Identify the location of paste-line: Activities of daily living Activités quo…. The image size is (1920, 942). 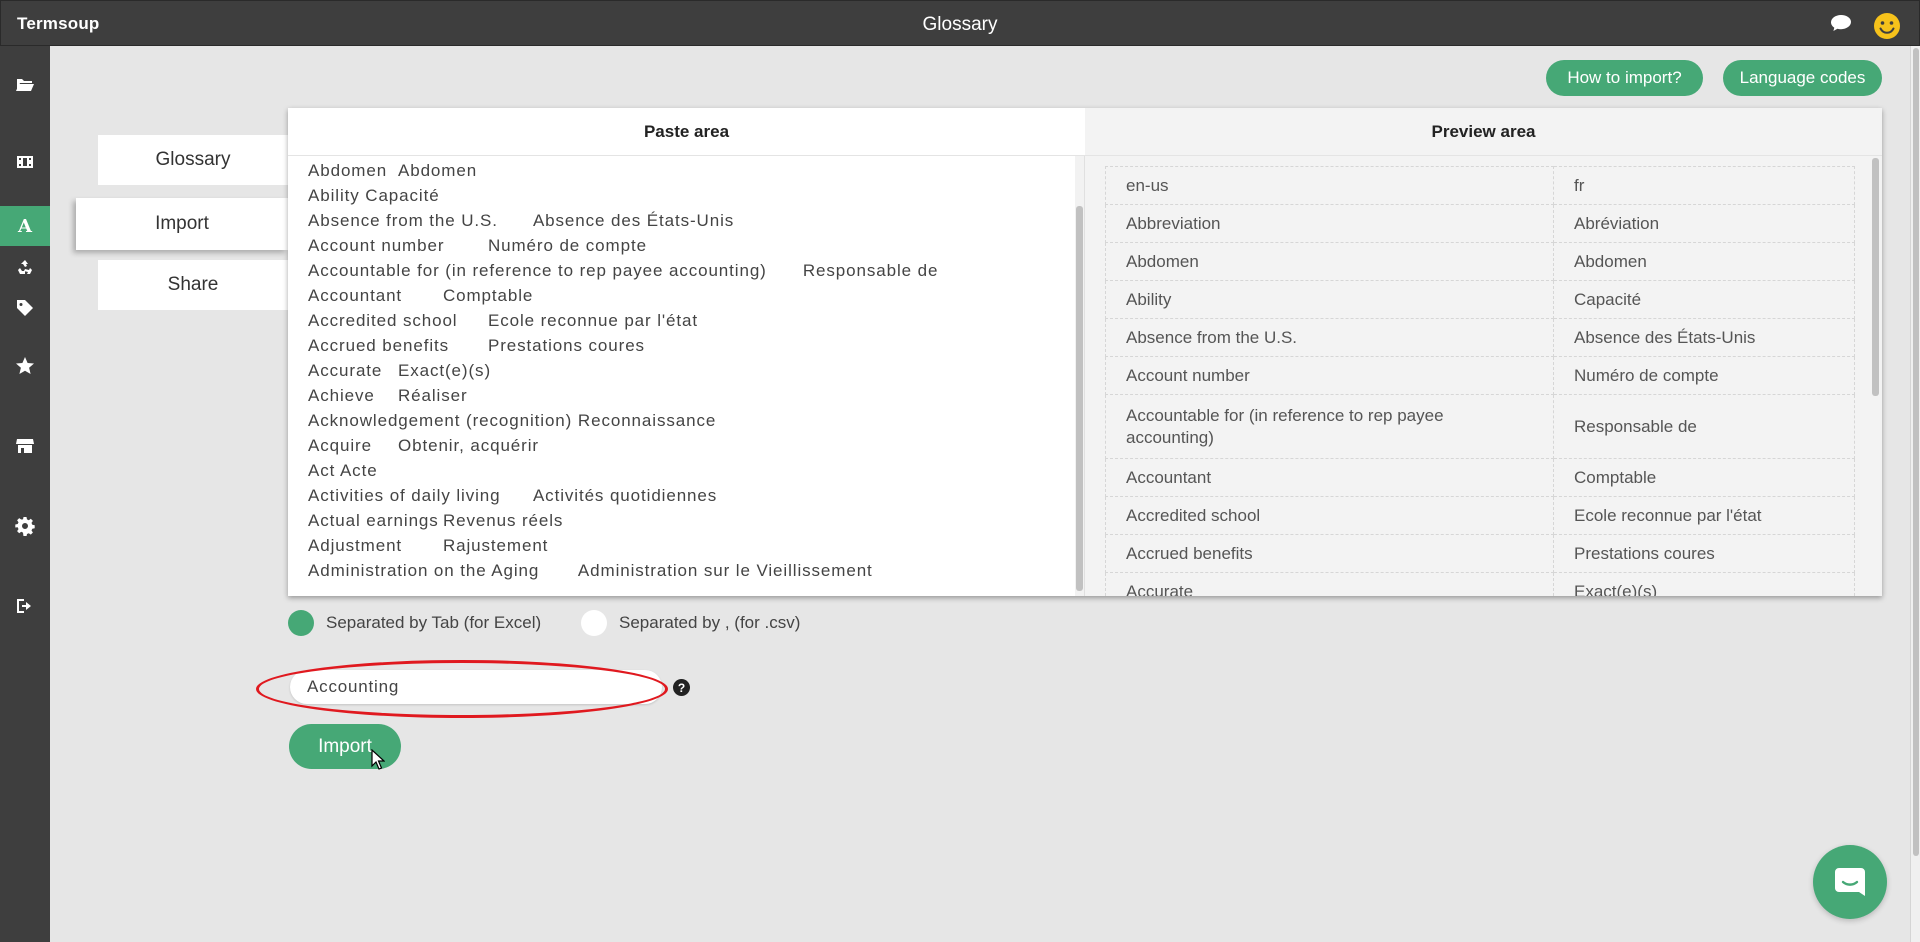
(513, 495).